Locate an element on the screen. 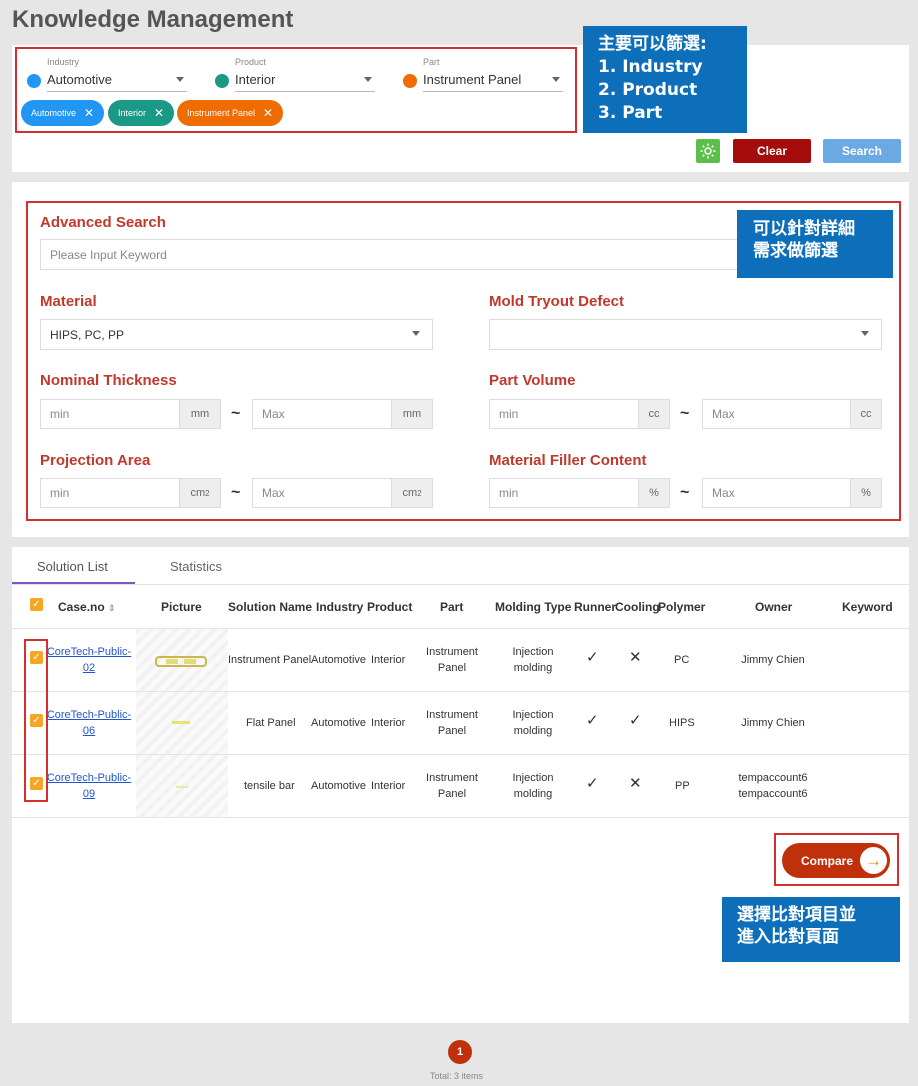  chip-automotive: Automotive ✕ is located at coordinates (63, 113).